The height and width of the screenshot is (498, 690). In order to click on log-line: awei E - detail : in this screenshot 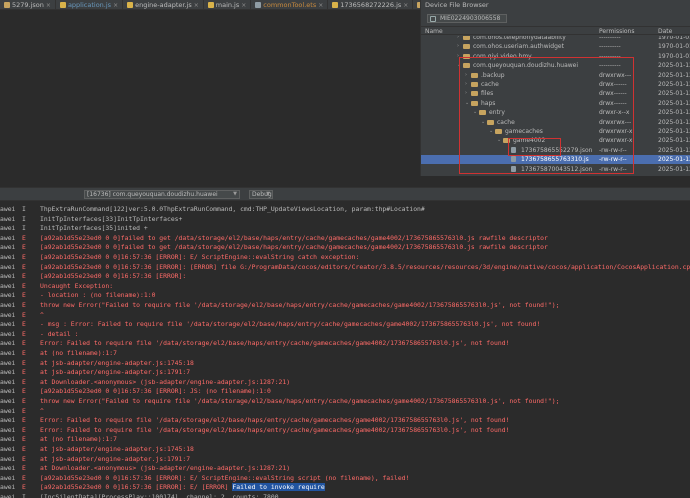, I will do `click(345, 334)`.